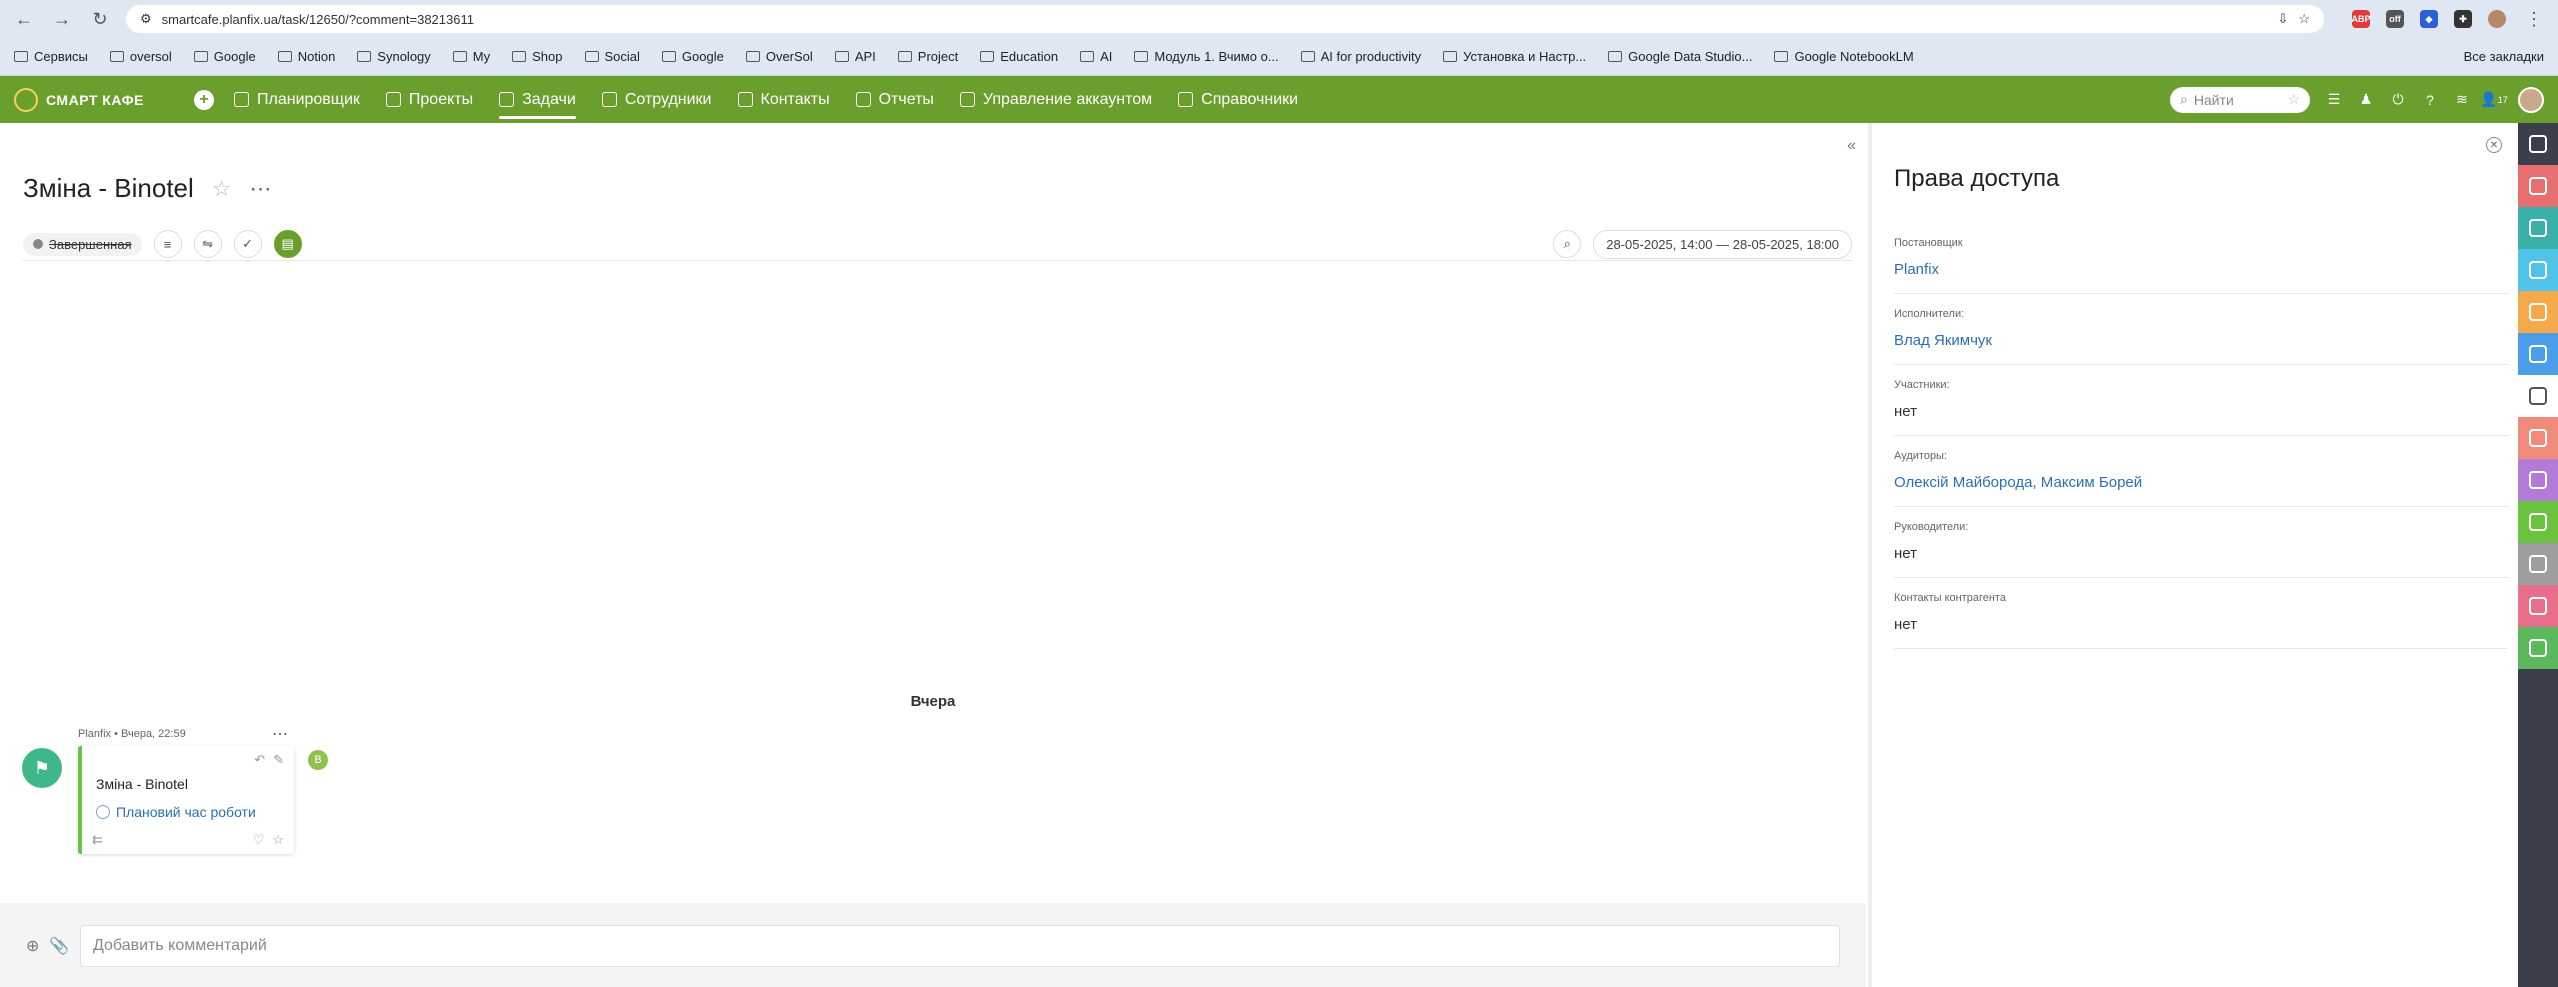 The image size is (2558, 987). I want to click on description-icon: ≡, so click(167, 244).